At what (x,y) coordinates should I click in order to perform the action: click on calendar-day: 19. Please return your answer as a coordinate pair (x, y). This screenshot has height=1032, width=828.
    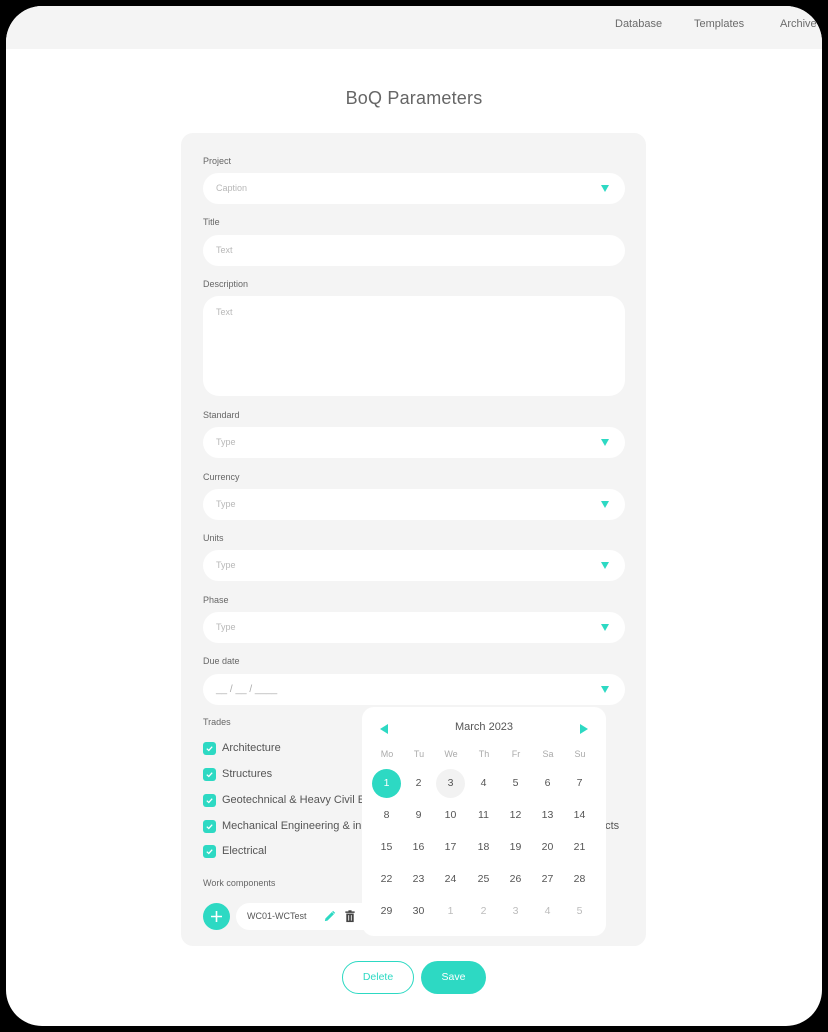
    Looking at the image, I should click on (515, 847).